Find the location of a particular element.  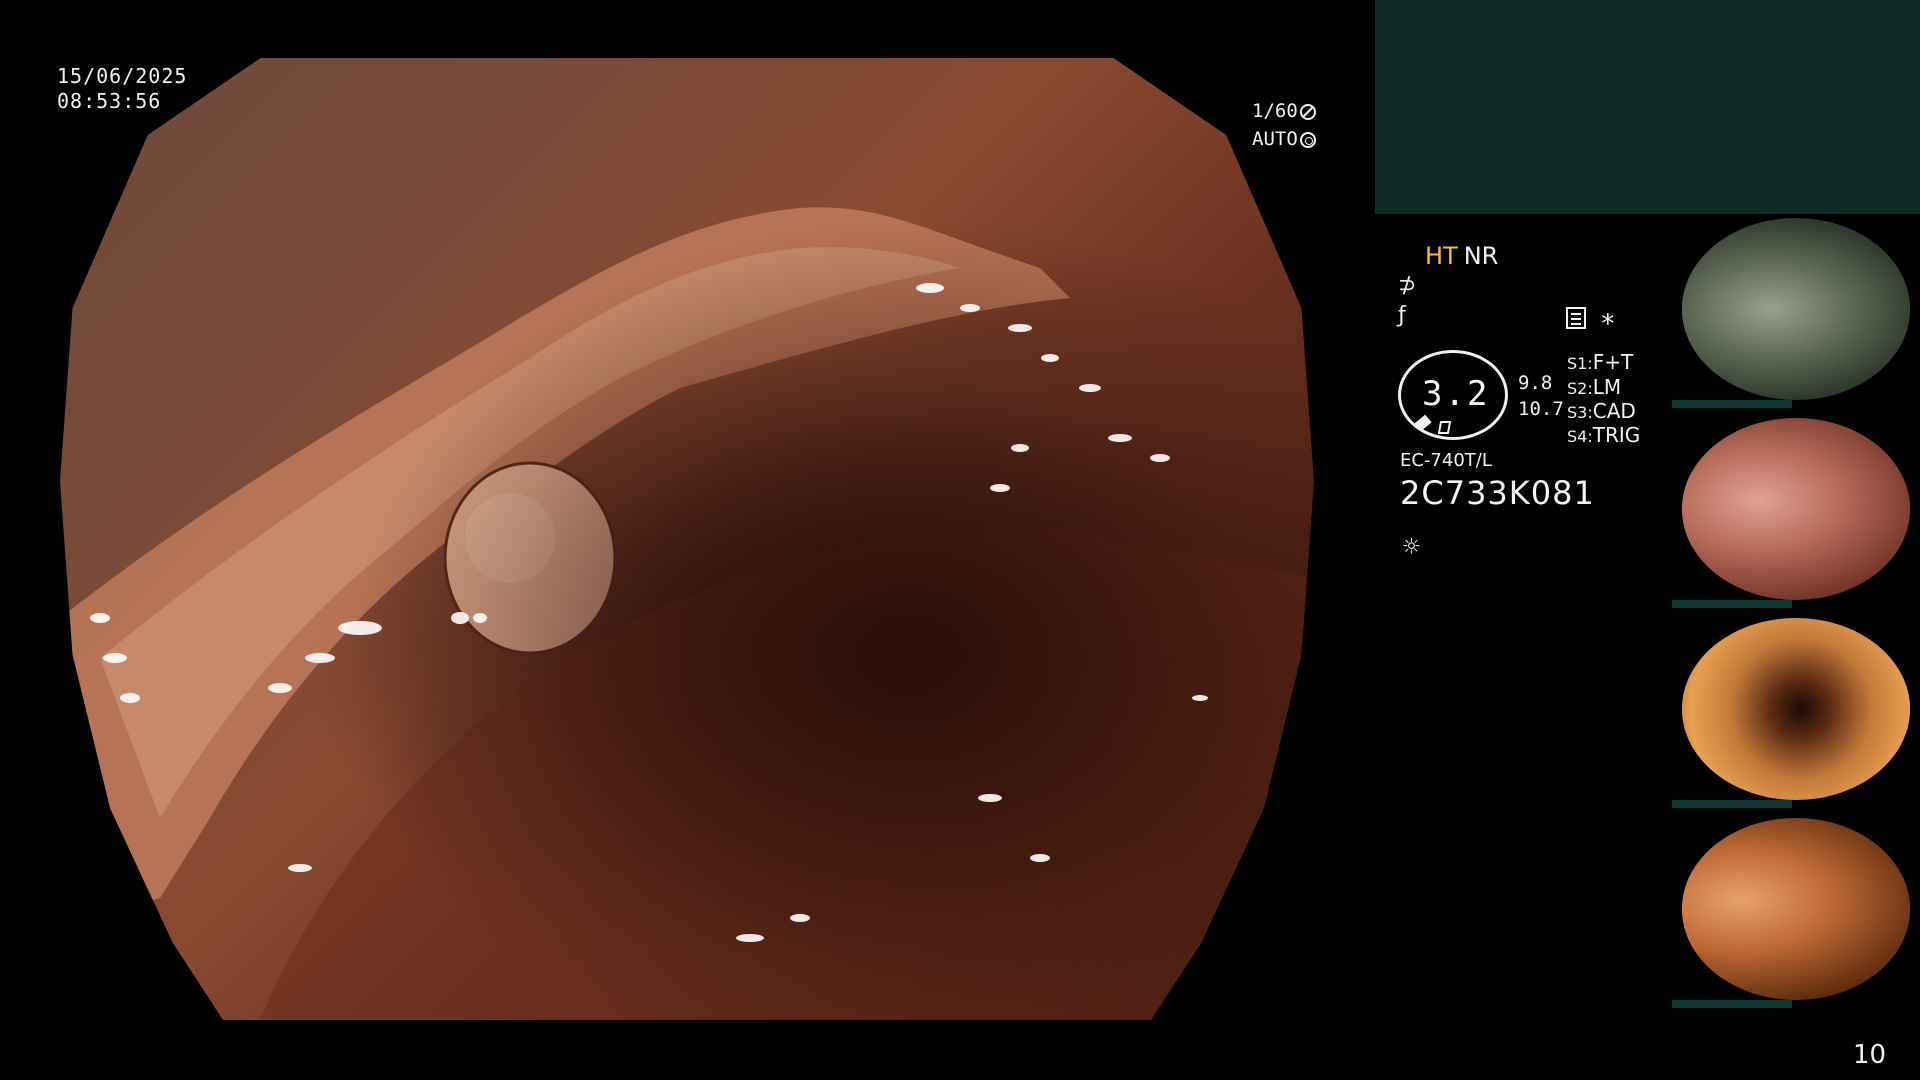

switch-key: S1: is located at coordinates (1580, 363).